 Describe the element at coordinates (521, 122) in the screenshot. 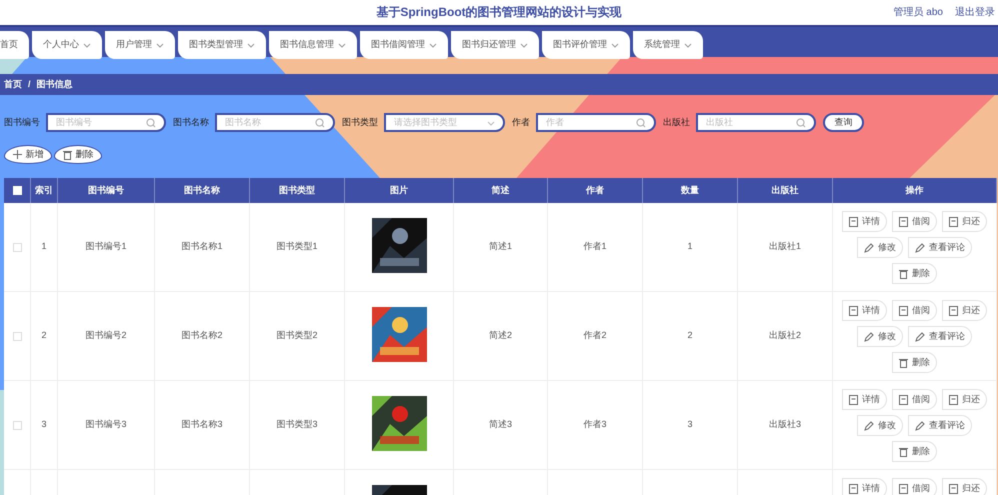

I see `filter-label: 作者` at that location.